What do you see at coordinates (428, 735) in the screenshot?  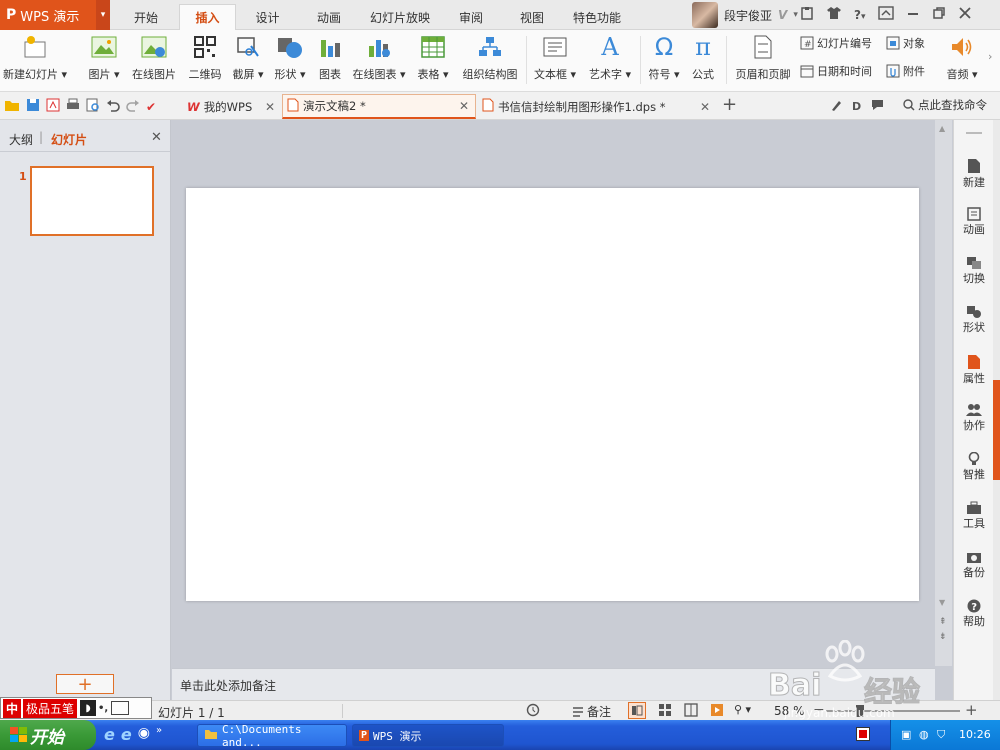 I see `taskbar-item-wps: P WPS 演示` at bounding box center [428, 735].